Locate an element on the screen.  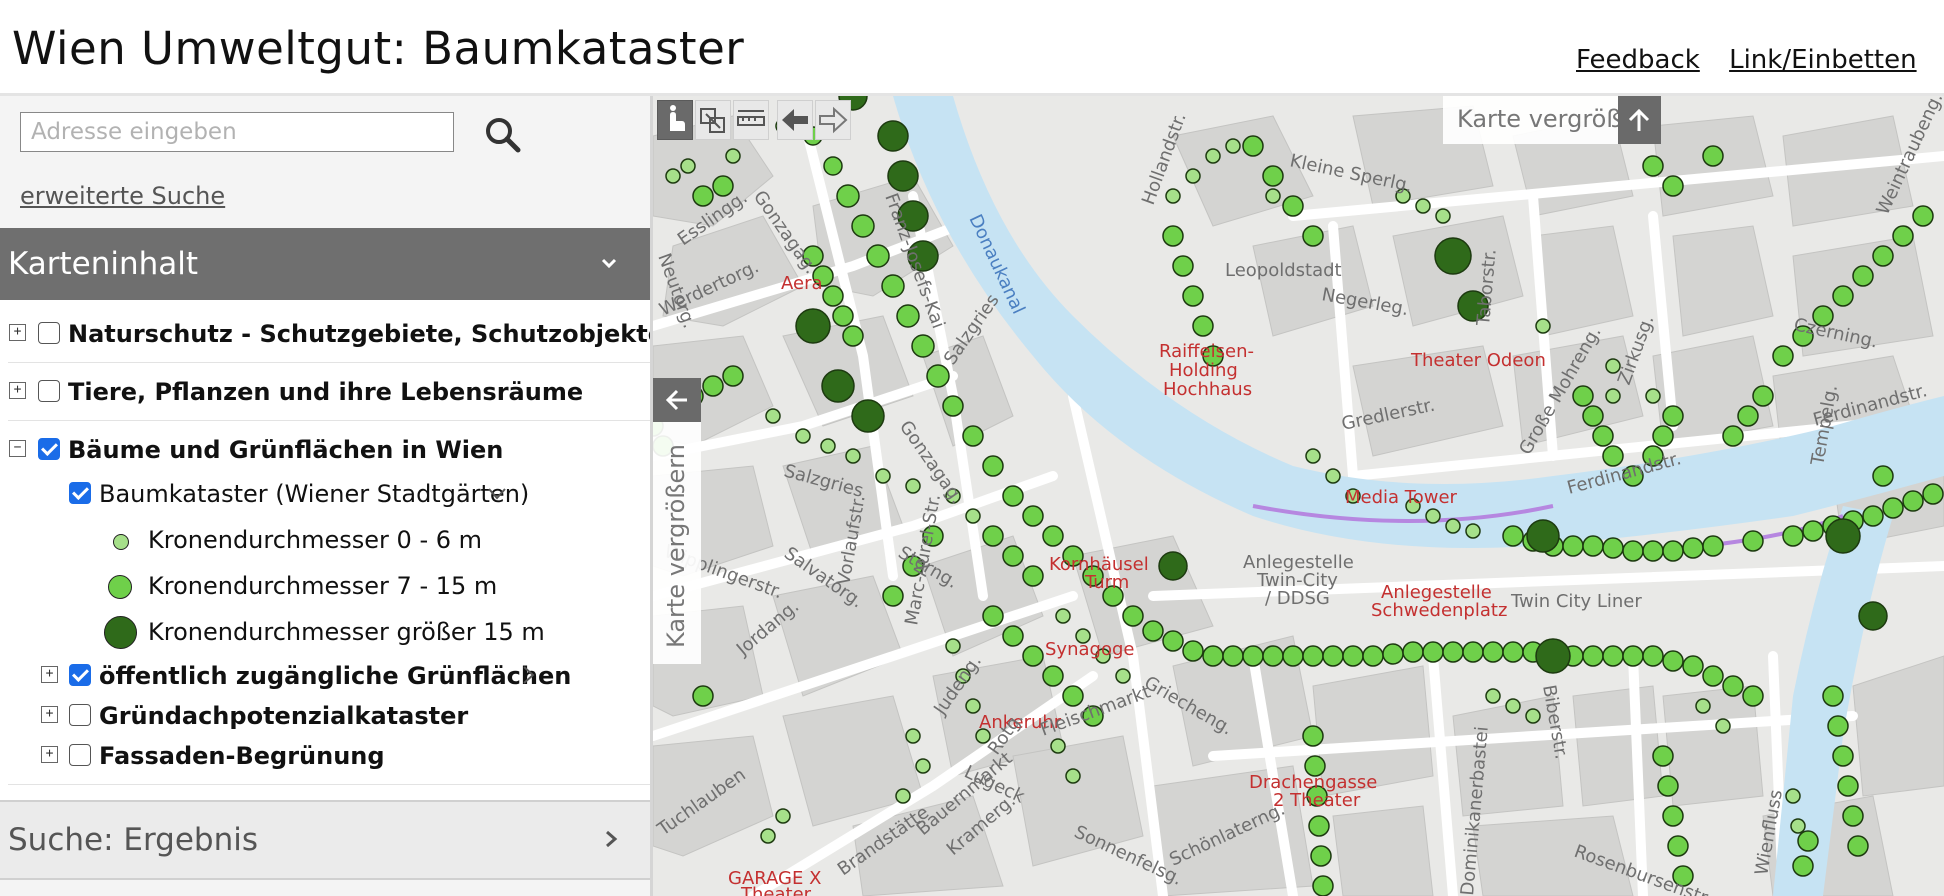
collapse-icon: − is located at coordinates (17, 448).